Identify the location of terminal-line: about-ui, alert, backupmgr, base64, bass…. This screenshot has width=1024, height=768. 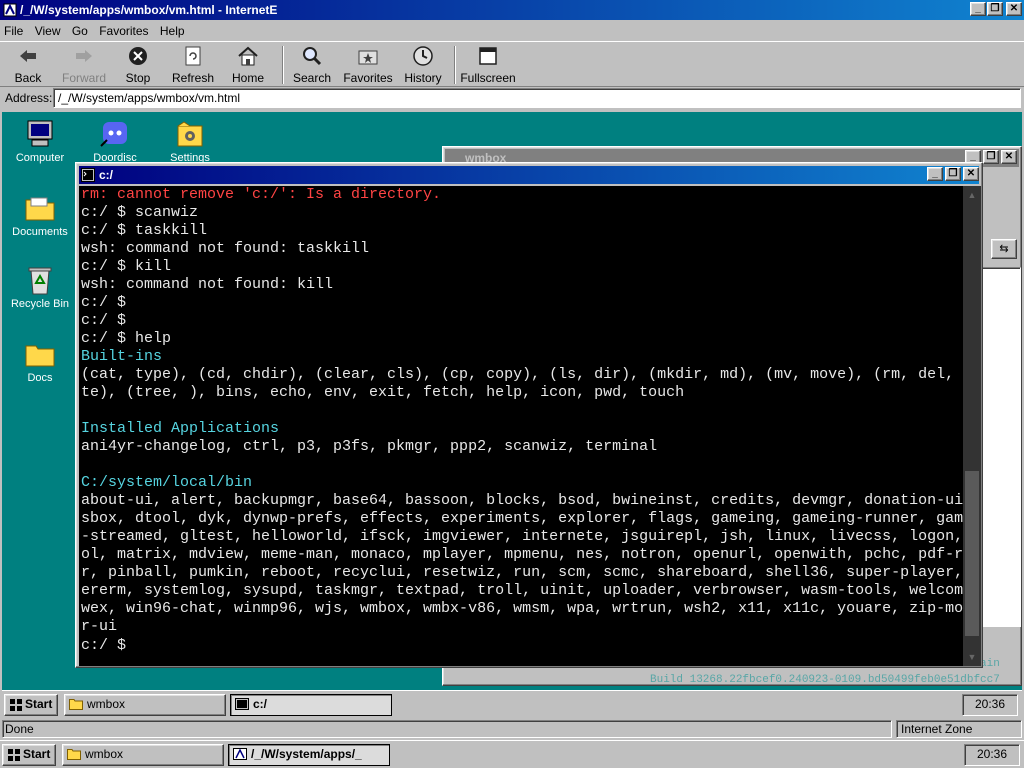
(531, 500).